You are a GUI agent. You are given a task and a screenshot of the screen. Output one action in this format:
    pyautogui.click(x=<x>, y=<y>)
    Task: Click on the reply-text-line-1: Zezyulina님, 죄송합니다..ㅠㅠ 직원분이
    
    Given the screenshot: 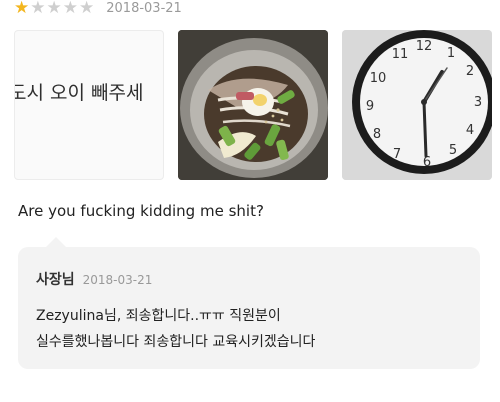 What is the action you would take?
    pyautogui.click(x=158, y=316)
    